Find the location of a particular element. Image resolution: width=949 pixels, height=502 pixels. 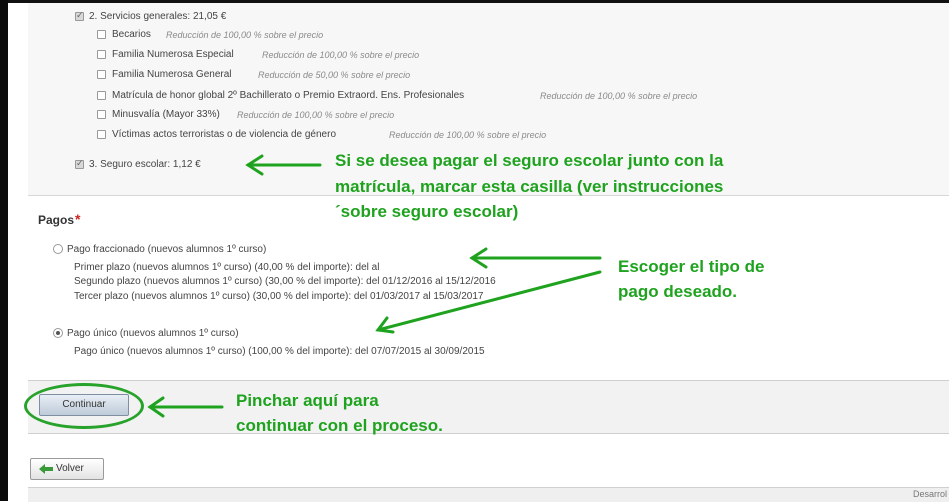

arrow-to-unico-head is located at coordinates (385, 325).